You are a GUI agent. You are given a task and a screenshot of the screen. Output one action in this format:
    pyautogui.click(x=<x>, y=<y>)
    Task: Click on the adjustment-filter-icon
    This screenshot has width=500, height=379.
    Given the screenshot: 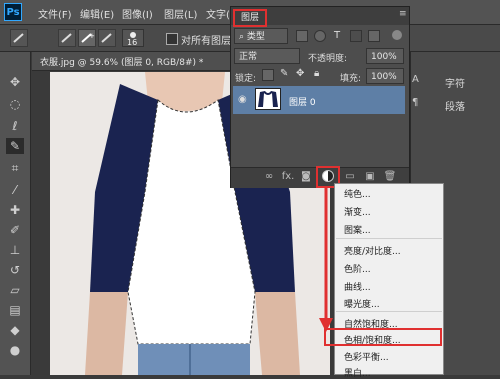 What is the action you would take?
    pyautogui.click(x=320, y=36)
    